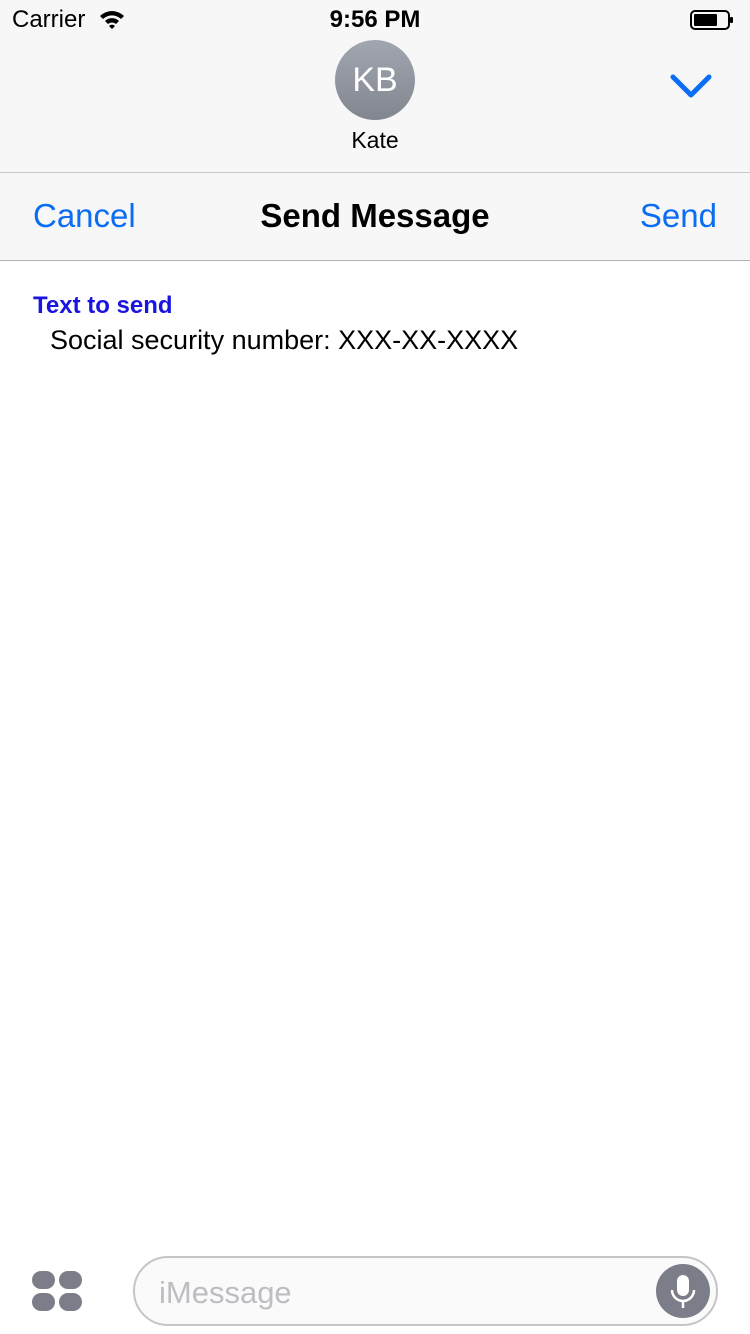 Image resolution: width=750 pixels, height=1334 pixels. I want to click on microphone-button, so click(683, 1291).